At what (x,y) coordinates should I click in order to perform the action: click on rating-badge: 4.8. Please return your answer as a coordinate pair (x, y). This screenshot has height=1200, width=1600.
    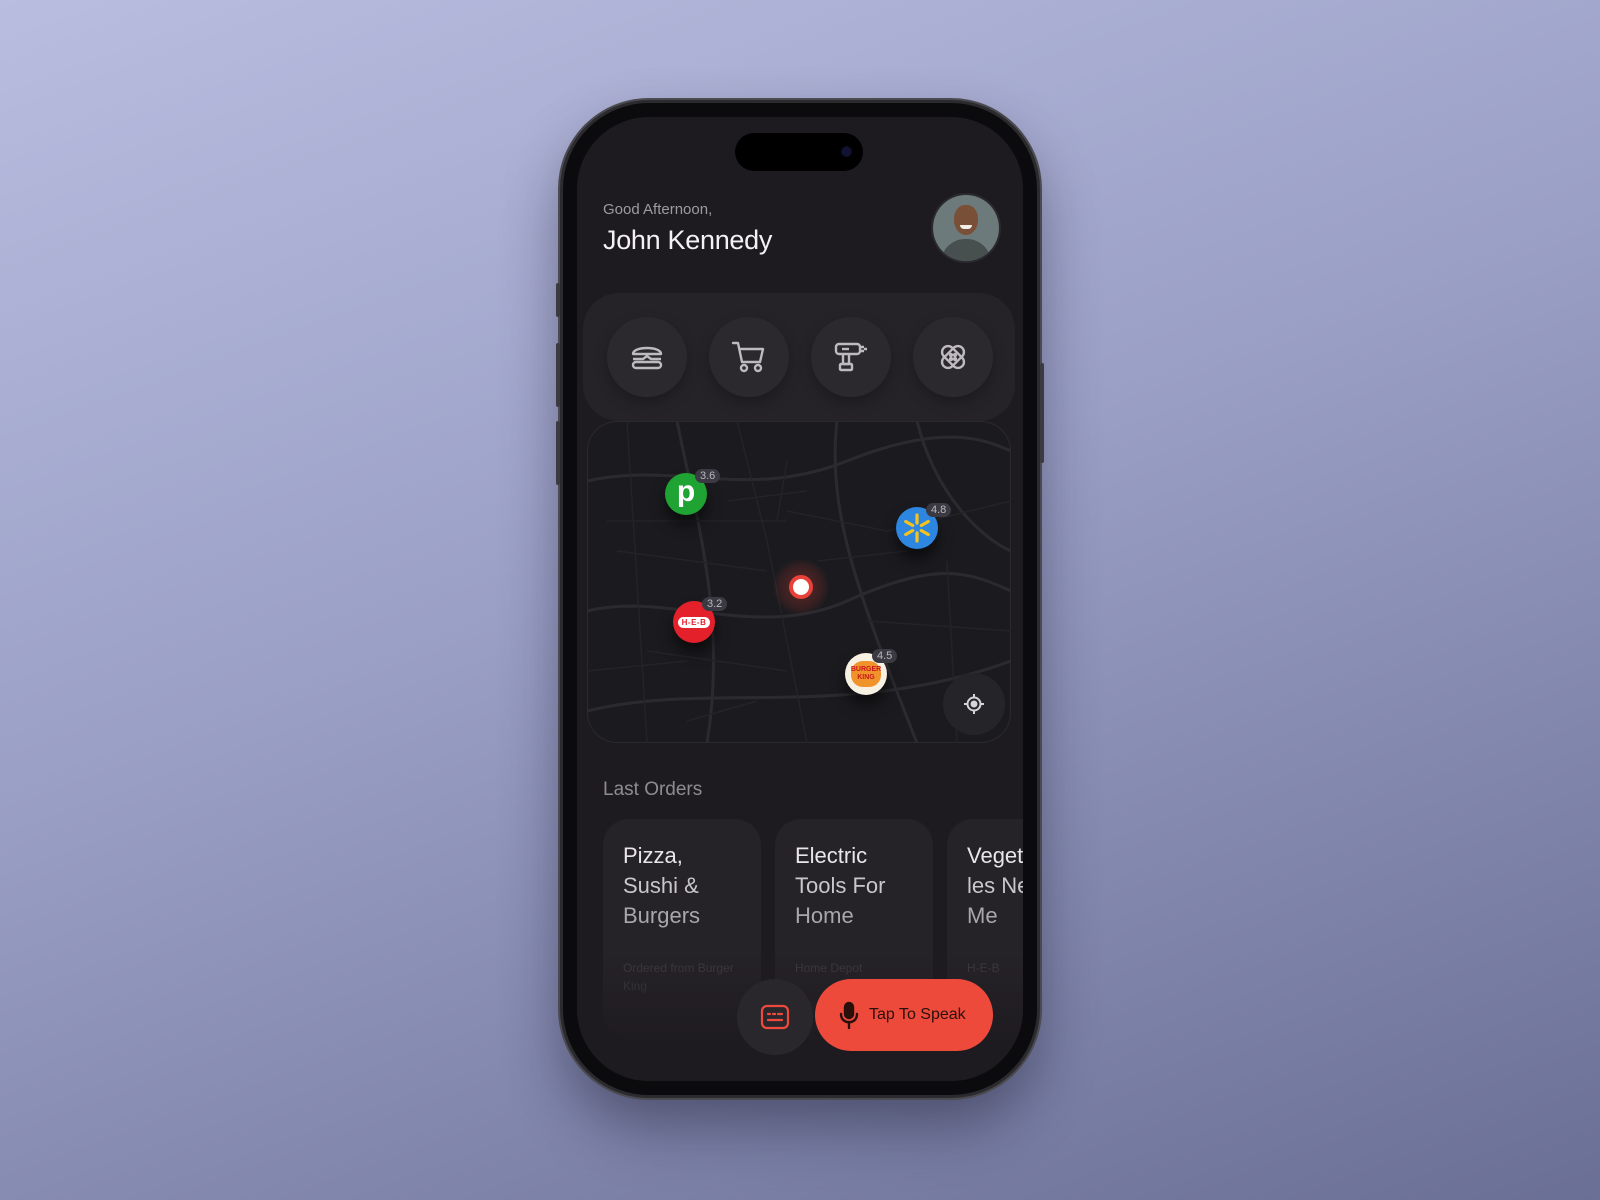
    Looking at the image, I should click on (939, 510).